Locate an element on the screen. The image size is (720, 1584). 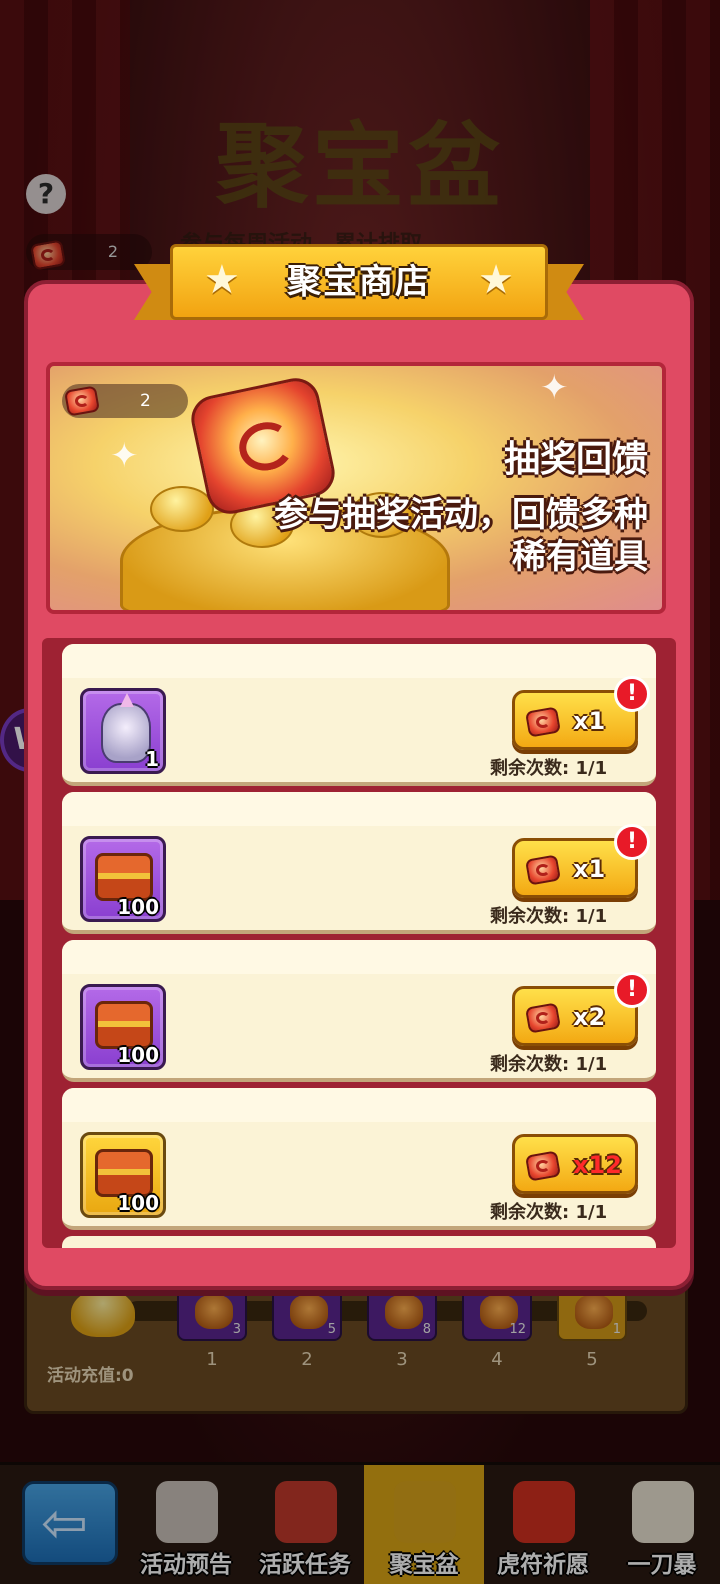
list-next-row-edge is located at coordinates (359, 1242).